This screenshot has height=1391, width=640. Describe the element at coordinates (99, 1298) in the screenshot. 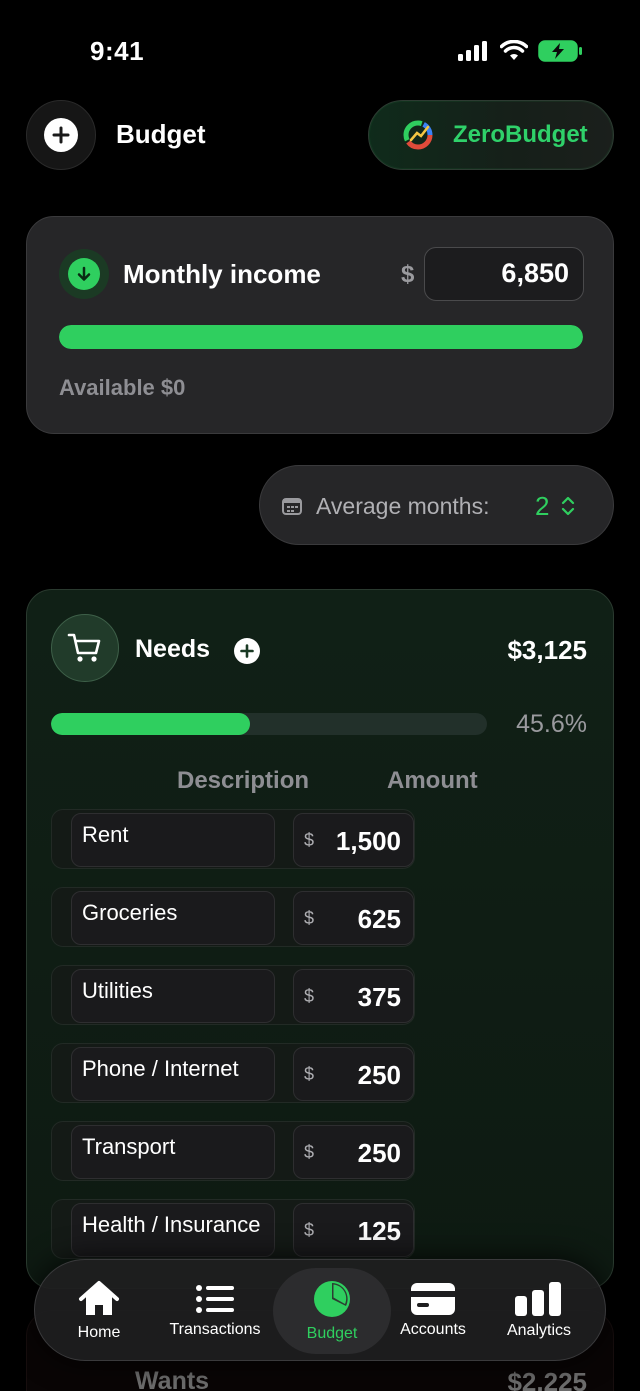

I see `home-icon` at that location.